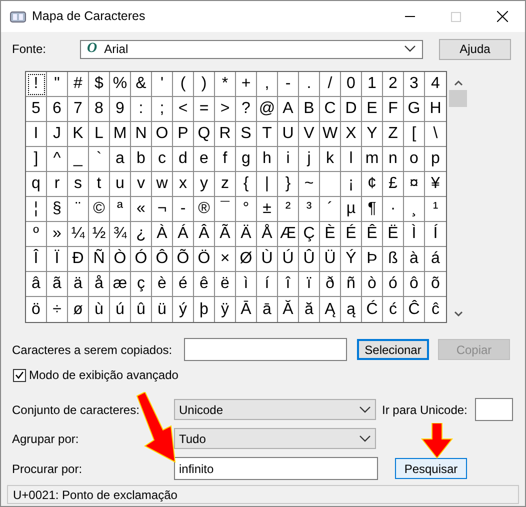 Image resolution: width=526 pixels, height=507 pixels. Describe the element at coordinates (246, 284) in the screenshot. I see `character-cell: ì` at that location.